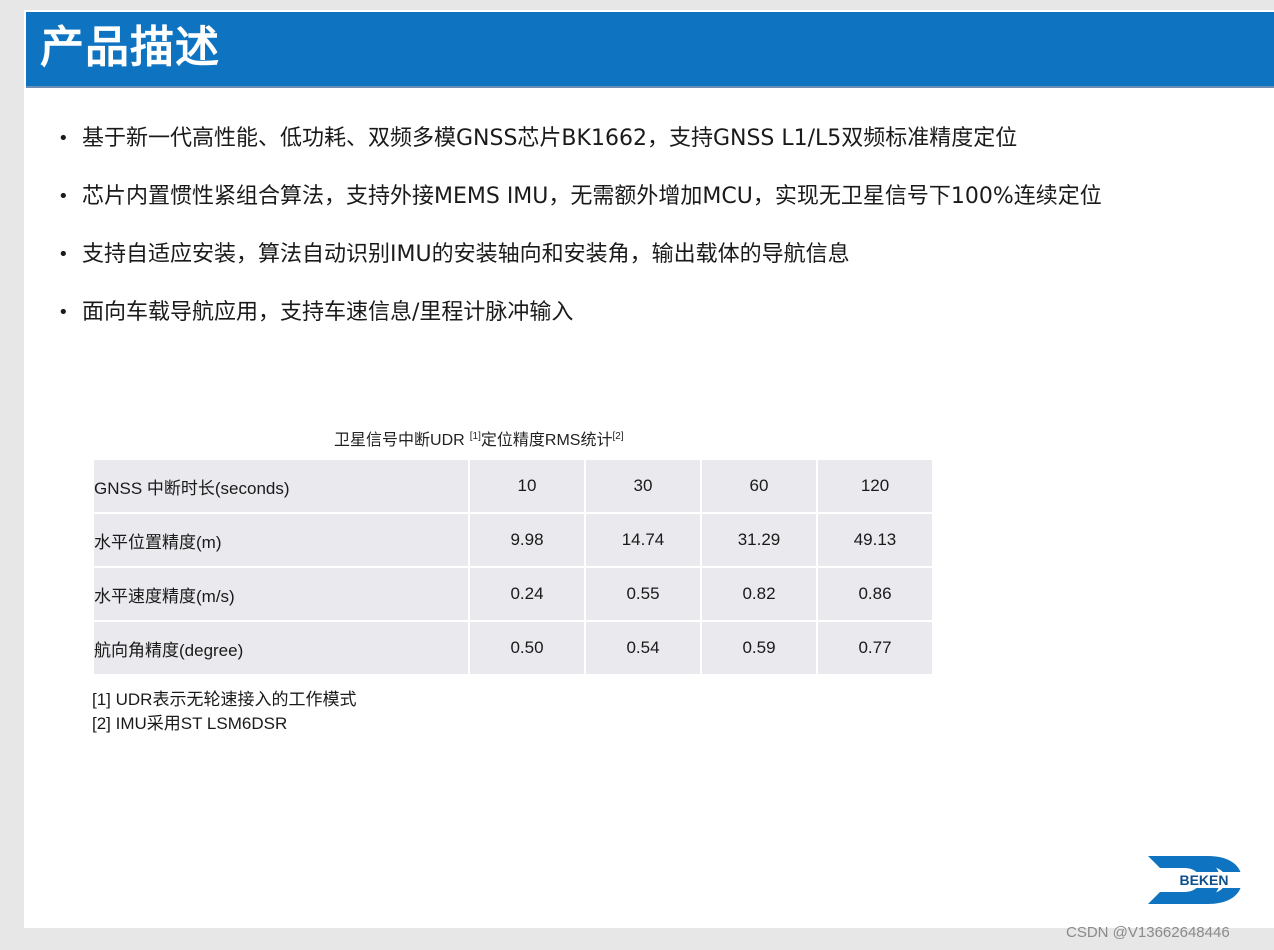 This screenshot has height=950, width=1274. Describe the element at coordinates (759, 486) in the screenshot. I see `table-cell: 60` at that location.